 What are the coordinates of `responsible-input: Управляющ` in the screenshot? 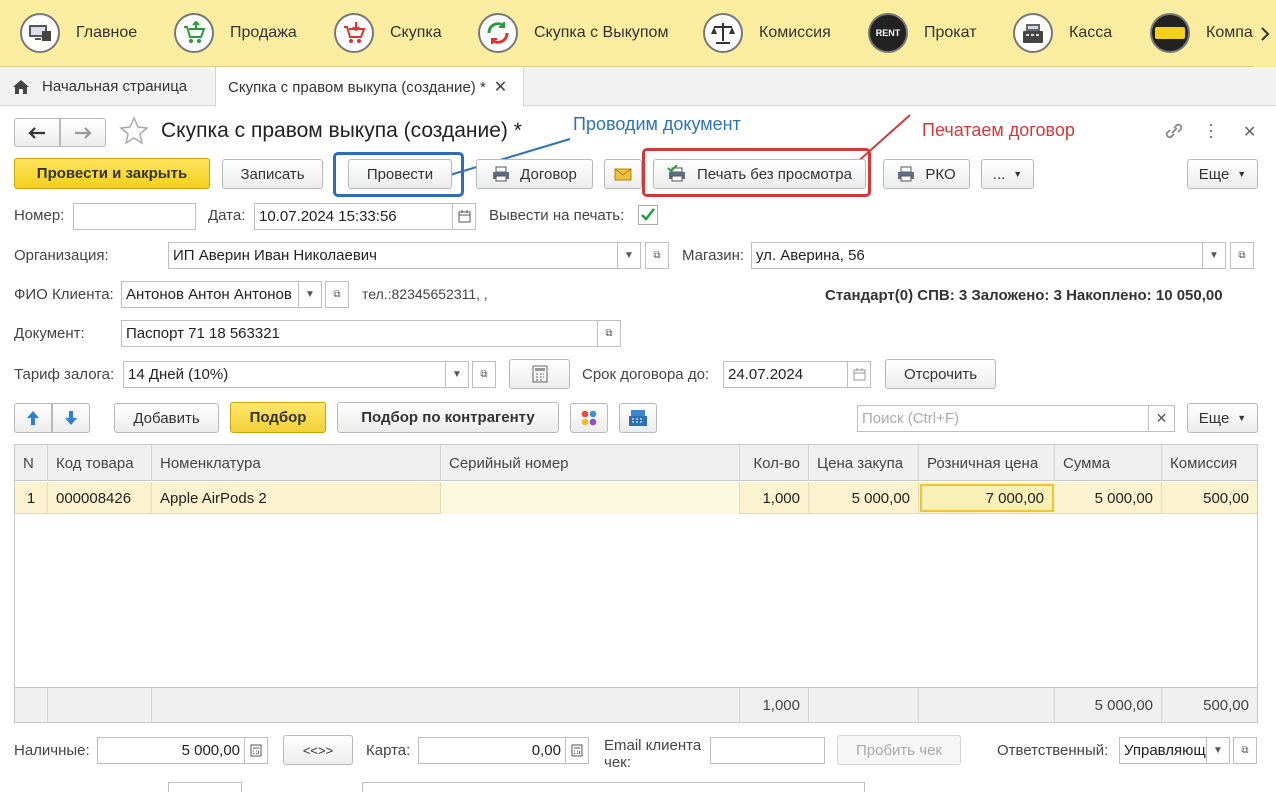 It's located at (1163, 750).